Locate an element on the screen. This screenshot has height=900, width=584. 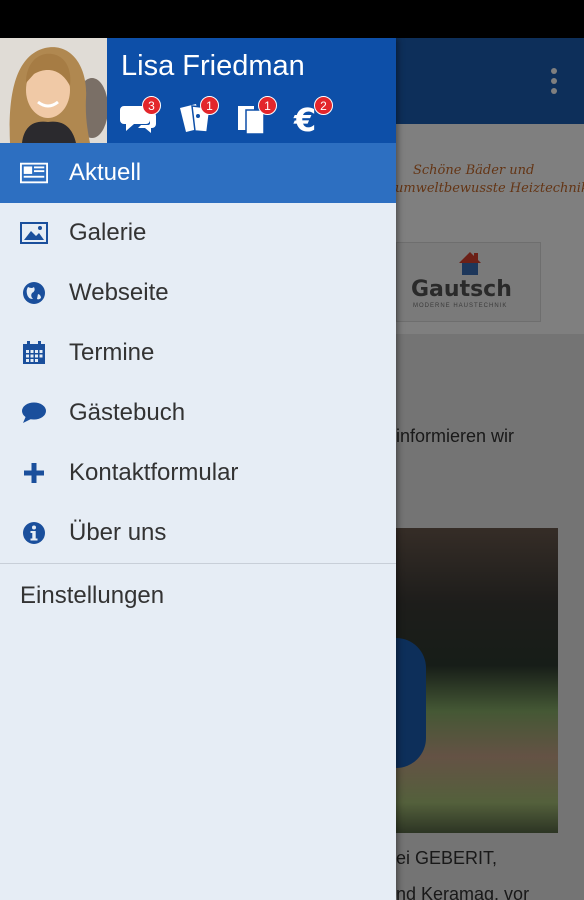
avatar is located at coordinates (53, 90).